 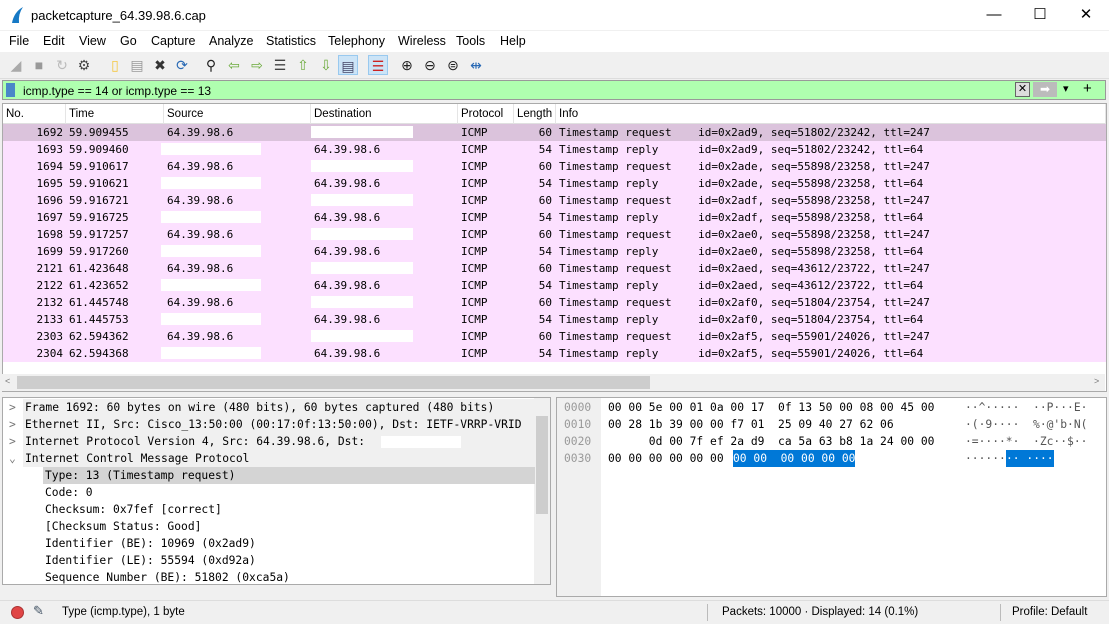 What do you see at coordinates (303, 65) in the screenshot?
I see `first-packet-icon: ⇧` at bounding box center [303, 65].